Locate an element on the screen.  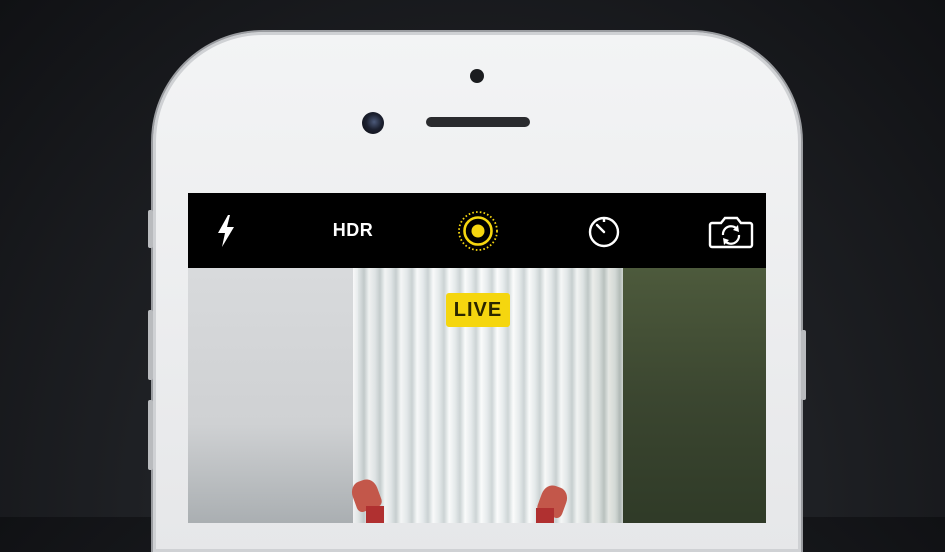
live-photo-icon is located at coordinates (478, 230).